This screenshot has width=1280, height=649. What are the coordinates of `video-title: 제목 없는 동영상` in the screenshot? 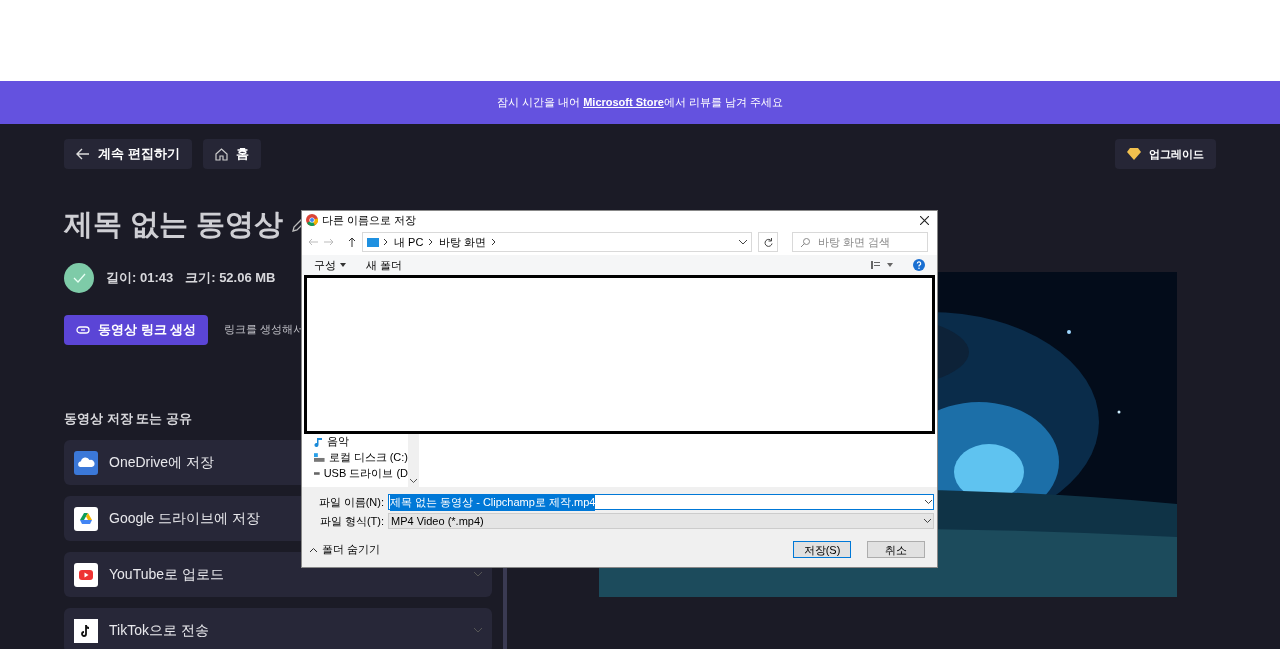 It's located at (174, 224).